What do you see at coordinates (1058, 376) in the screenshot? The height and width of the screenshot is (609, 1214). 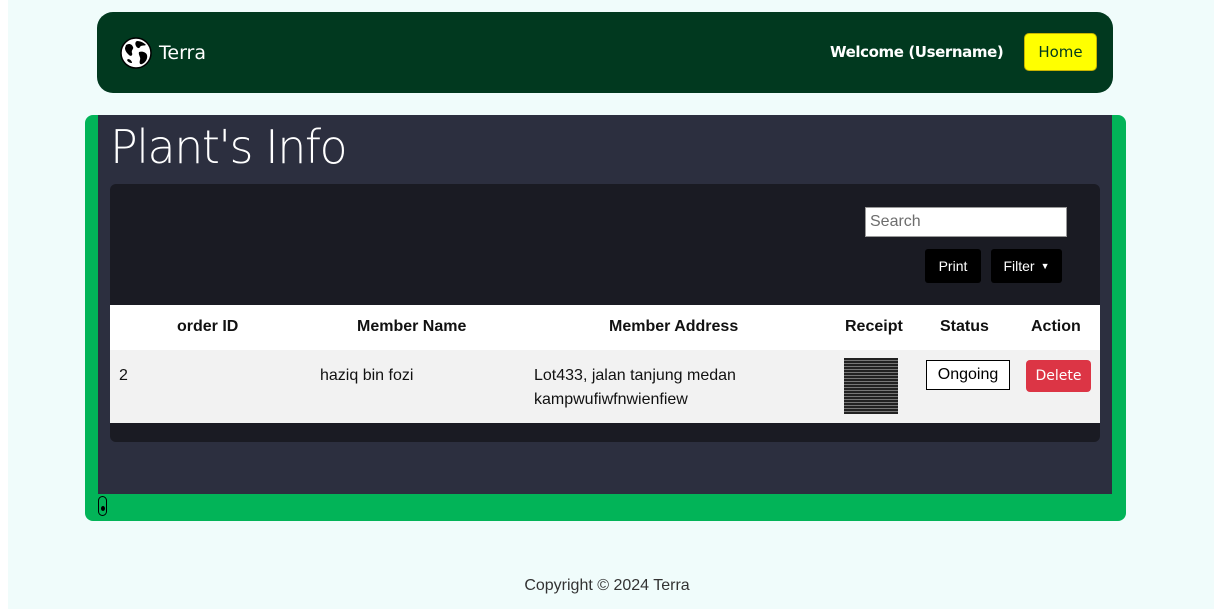 I see `delete-button: Delete` at bounding box center [1058, 376].